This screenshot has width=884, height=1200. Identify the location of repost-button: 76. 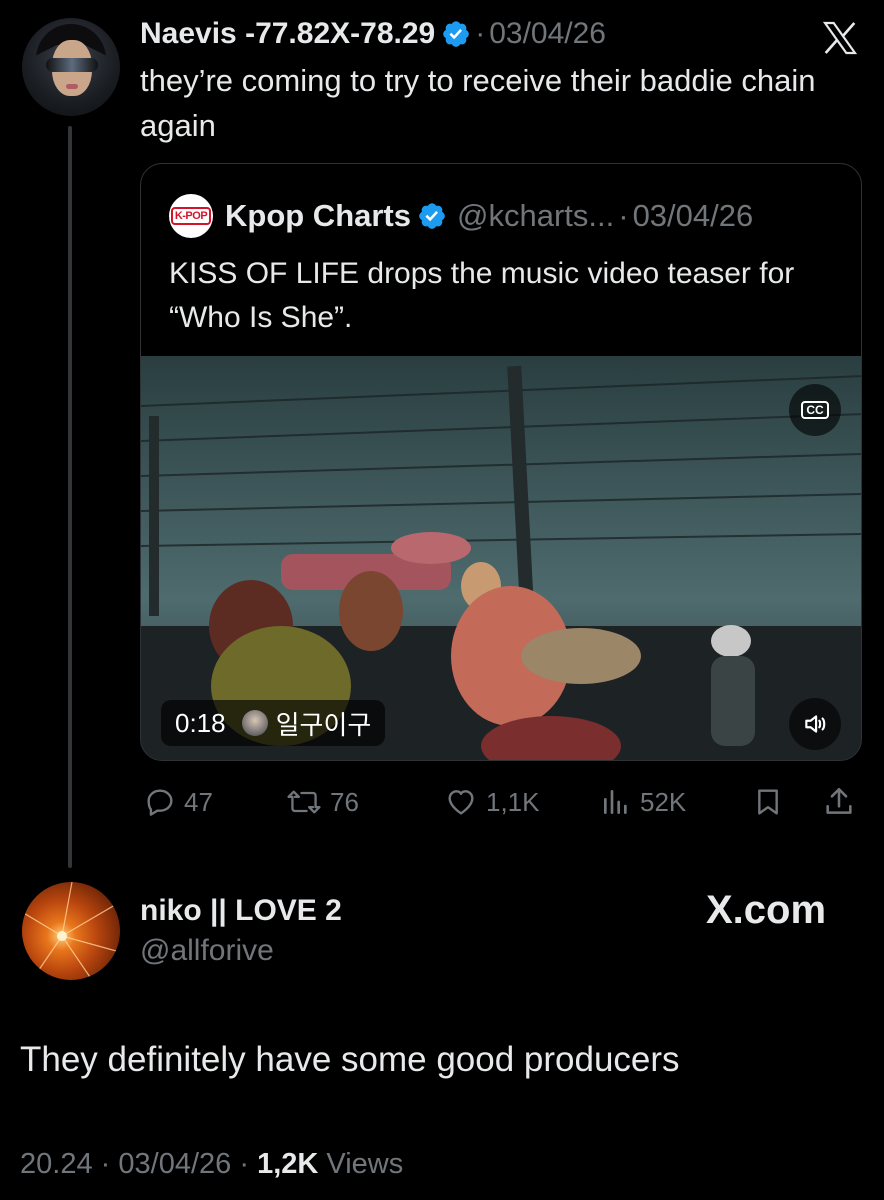
(322, 802).